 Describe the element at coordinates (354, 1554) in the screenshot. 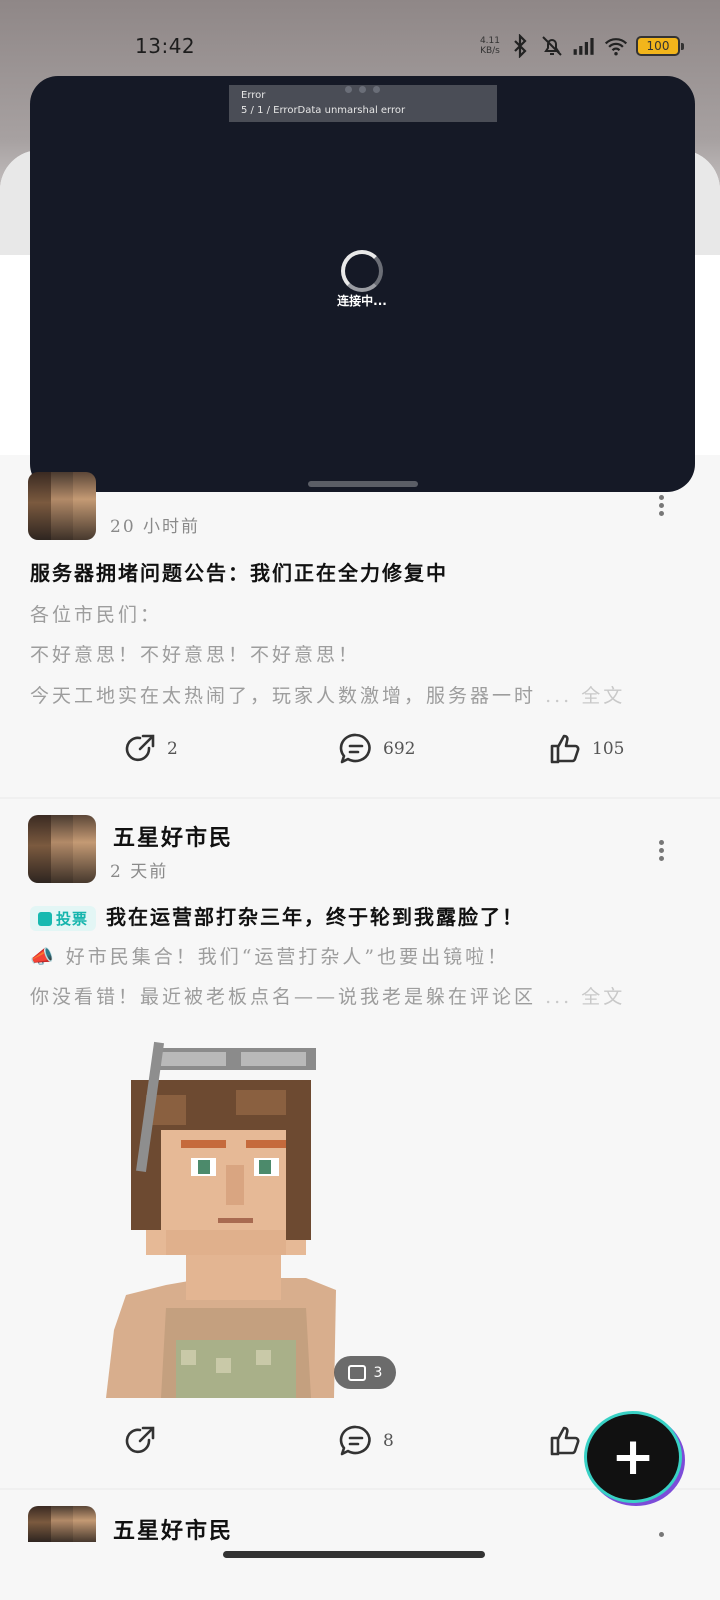

I see `home-indicator` at that location.